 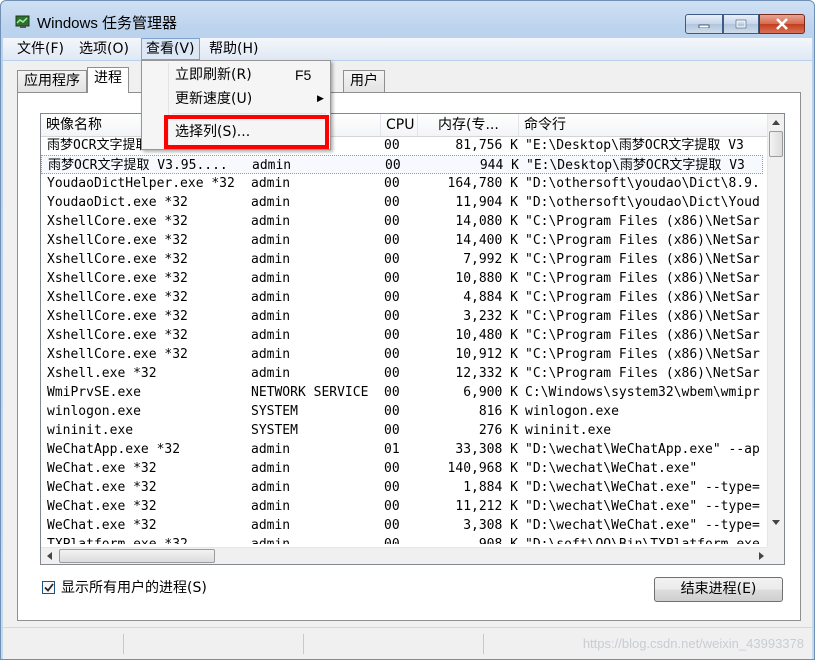 What do you see at coordinates (320, 99) in the screenshot?
I see `submenu-arrow-icon: ▶` at bounding box center [320, 99].